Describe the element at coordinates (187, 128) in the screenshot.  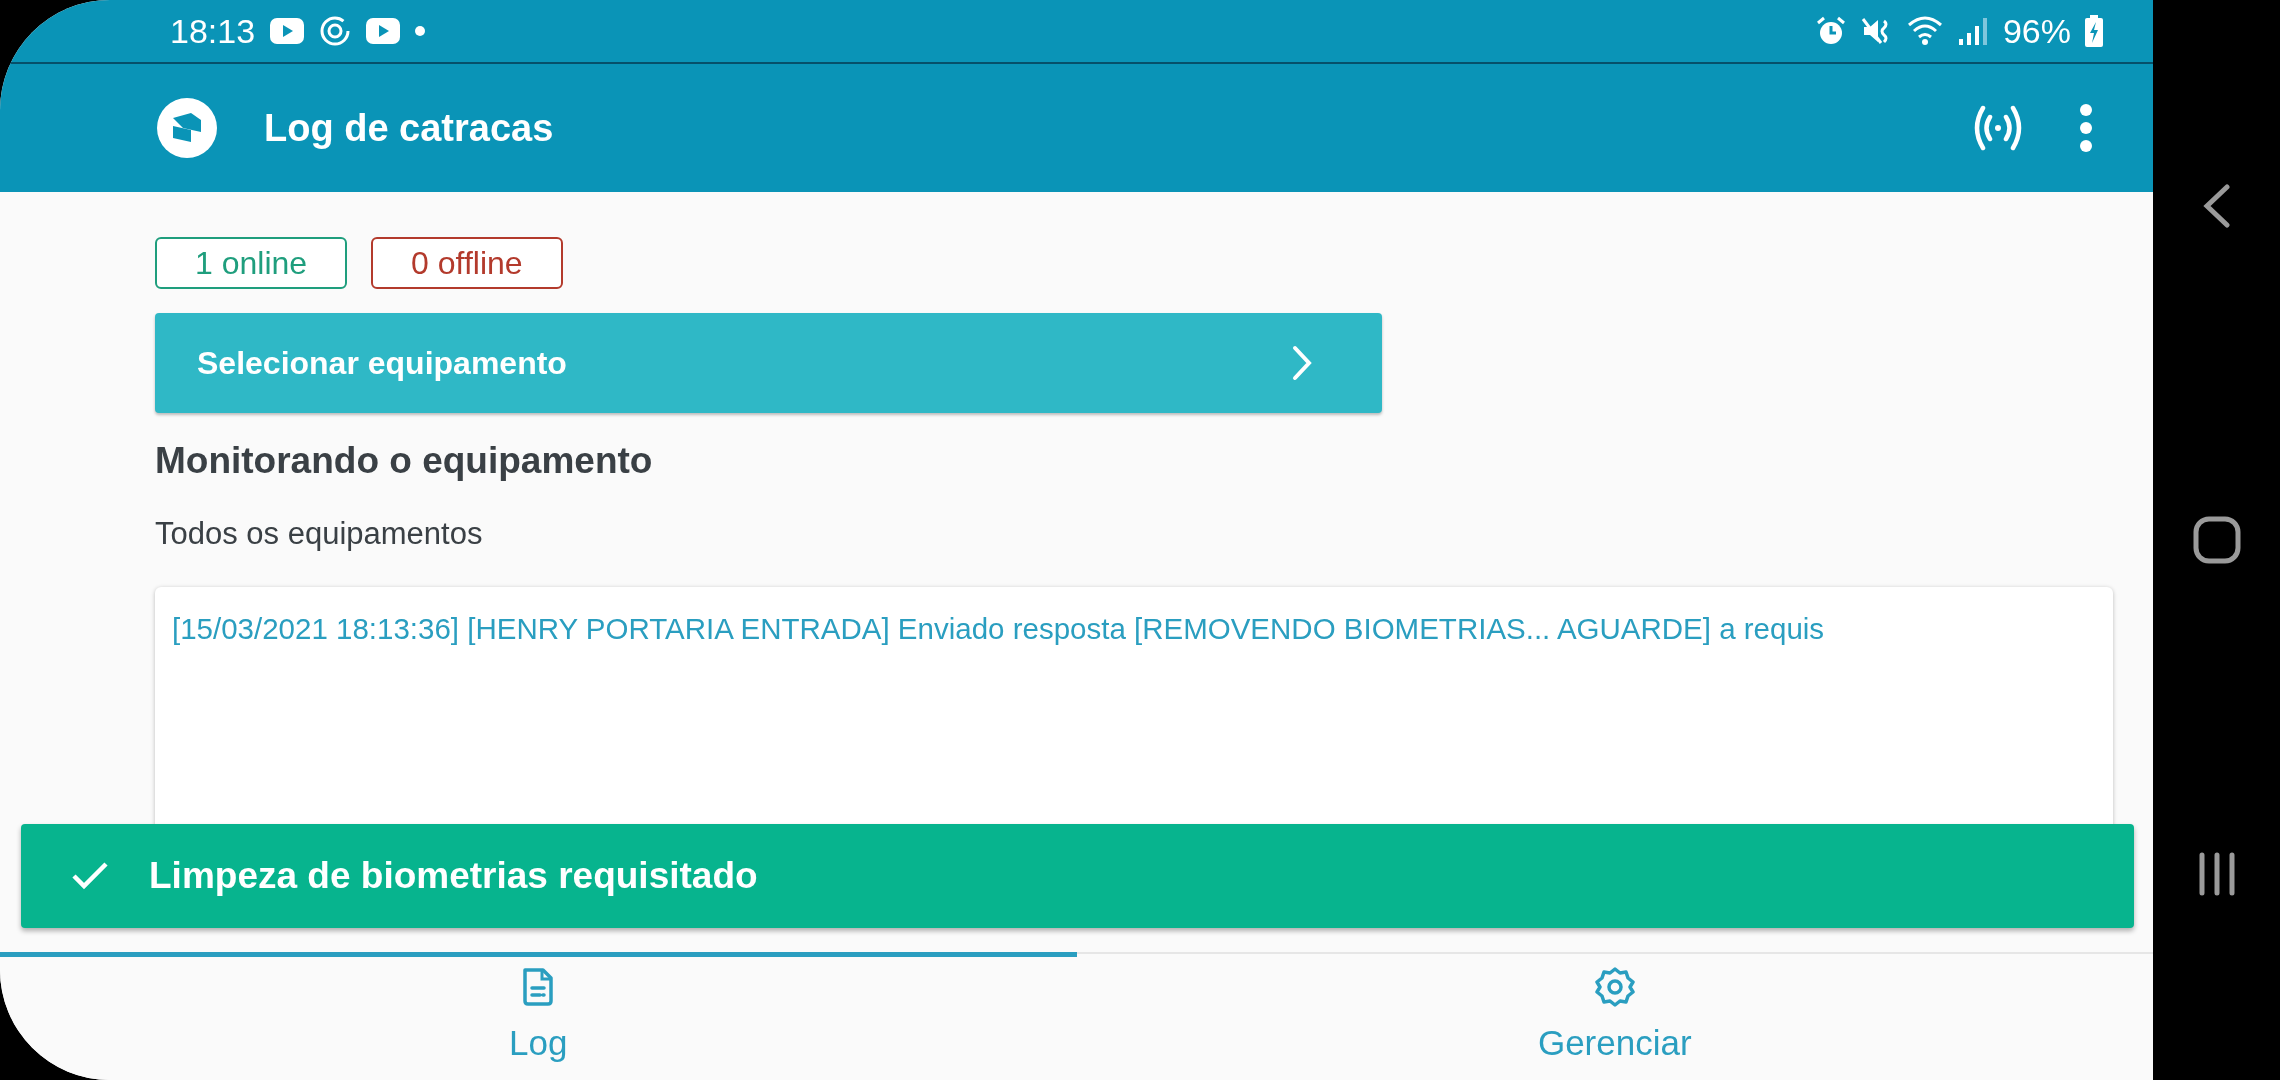
I see `logo-icon` at that location.